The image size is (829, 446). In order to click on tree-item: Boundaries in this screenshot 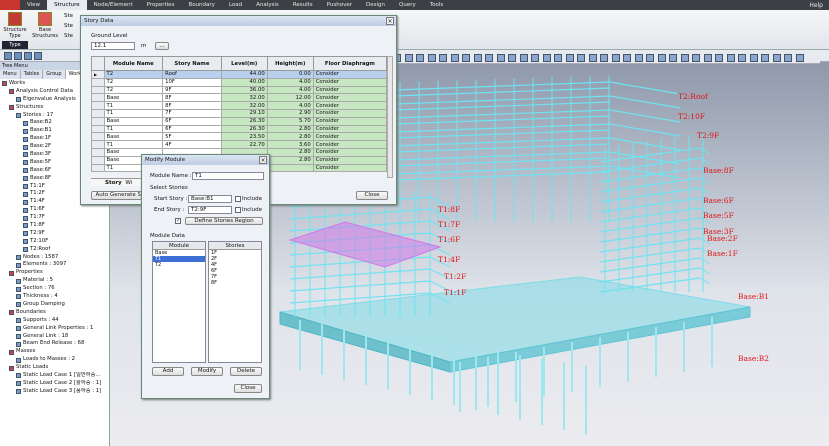, I will do `click(54, 313)`.